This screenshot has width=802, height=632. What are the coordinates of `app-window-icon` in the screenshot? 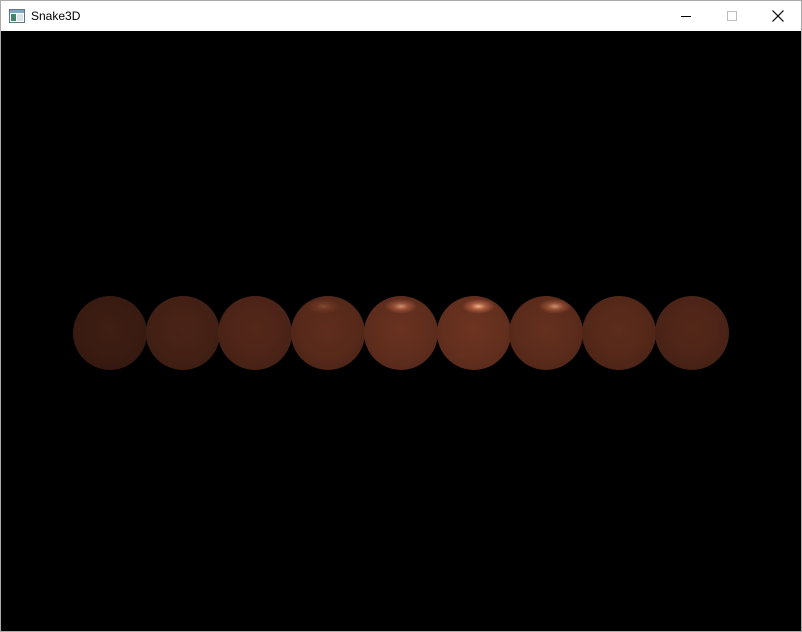 It's located at (17, 16).